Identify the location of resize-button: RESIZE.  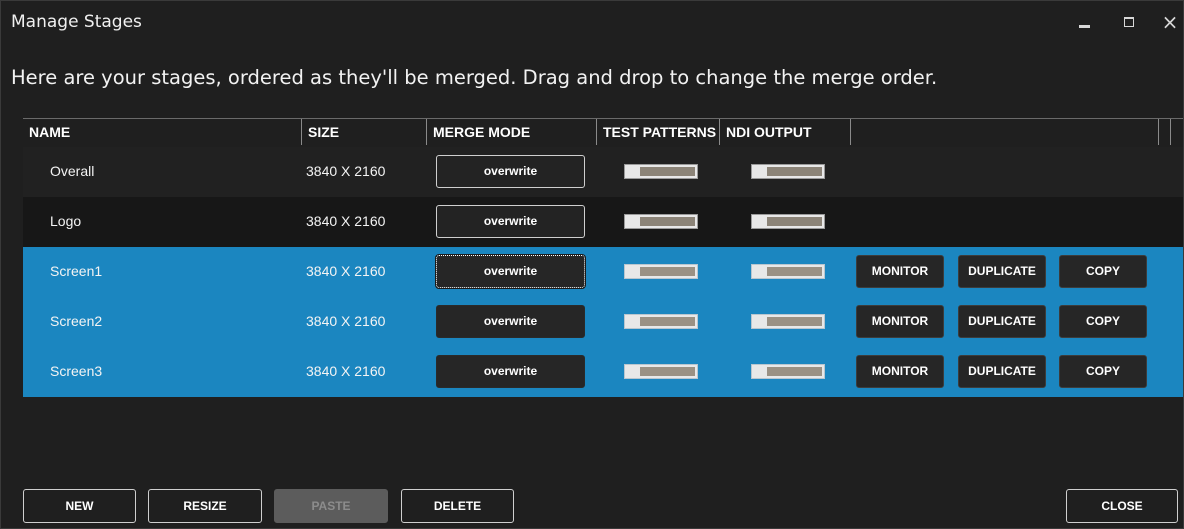
(205, 506).